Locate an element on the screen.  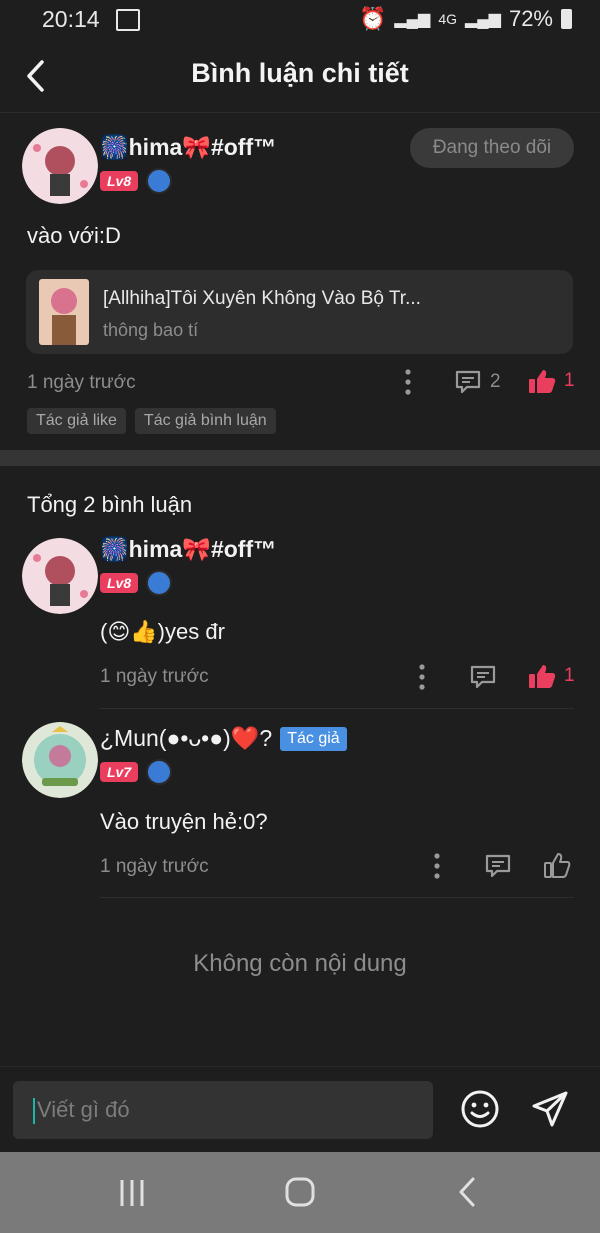
comment-username: 🎆hima🎀#off™ is located at coordinates (188, 147).